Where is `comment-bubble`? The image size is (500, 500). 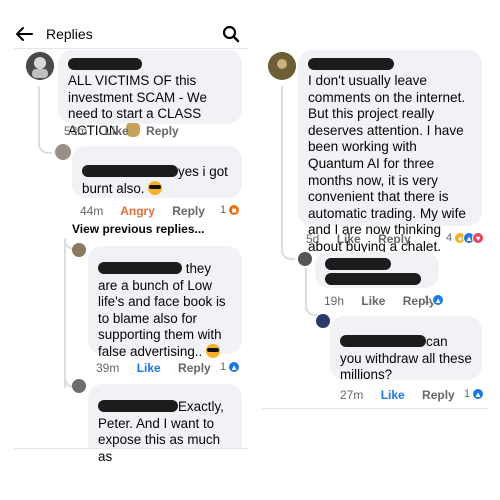 comment-bubble is located at coordinates (377, 270).